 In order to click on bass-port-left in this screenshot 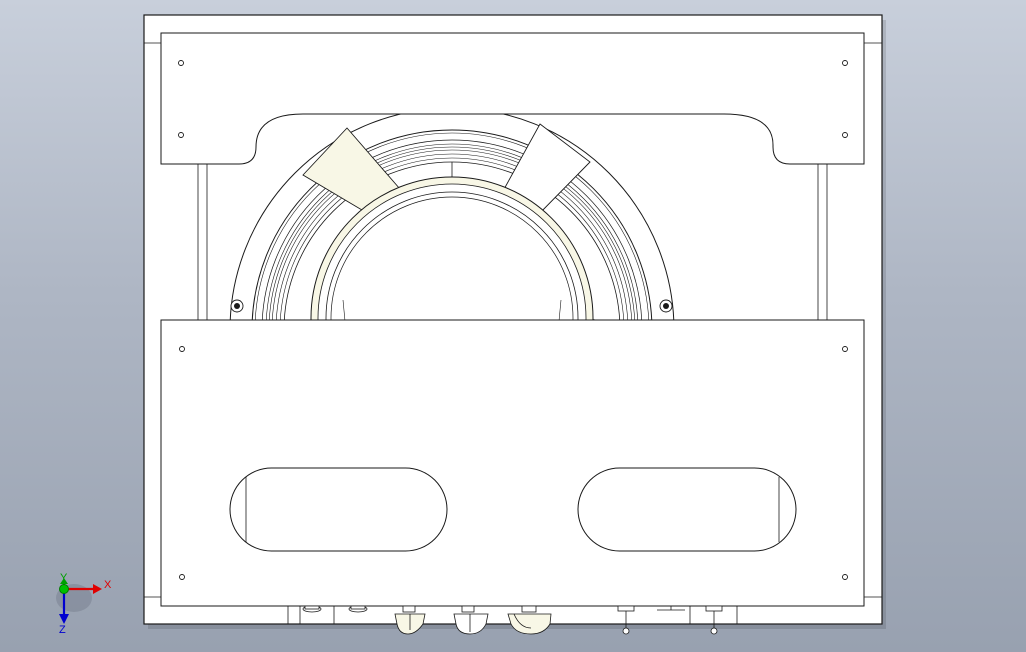, I will do `click(338, 509)`.